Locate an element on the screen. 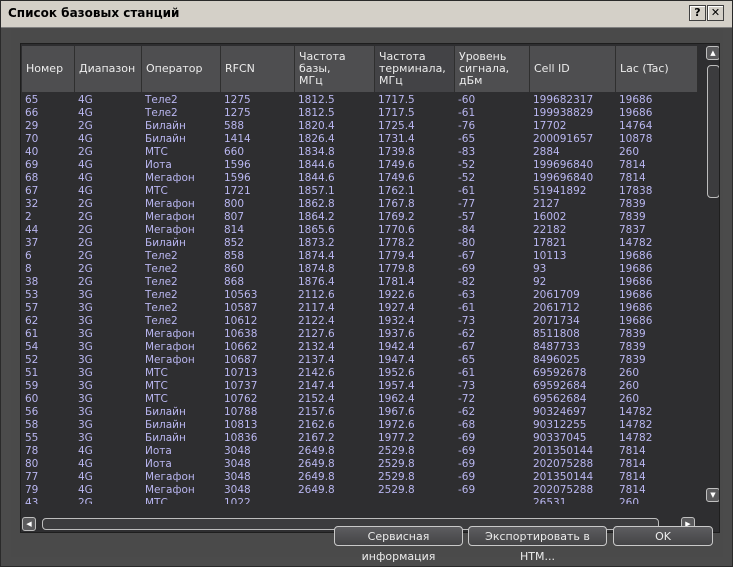  column-header-cell-id: Cell ID is located at coordinates (573, 69).